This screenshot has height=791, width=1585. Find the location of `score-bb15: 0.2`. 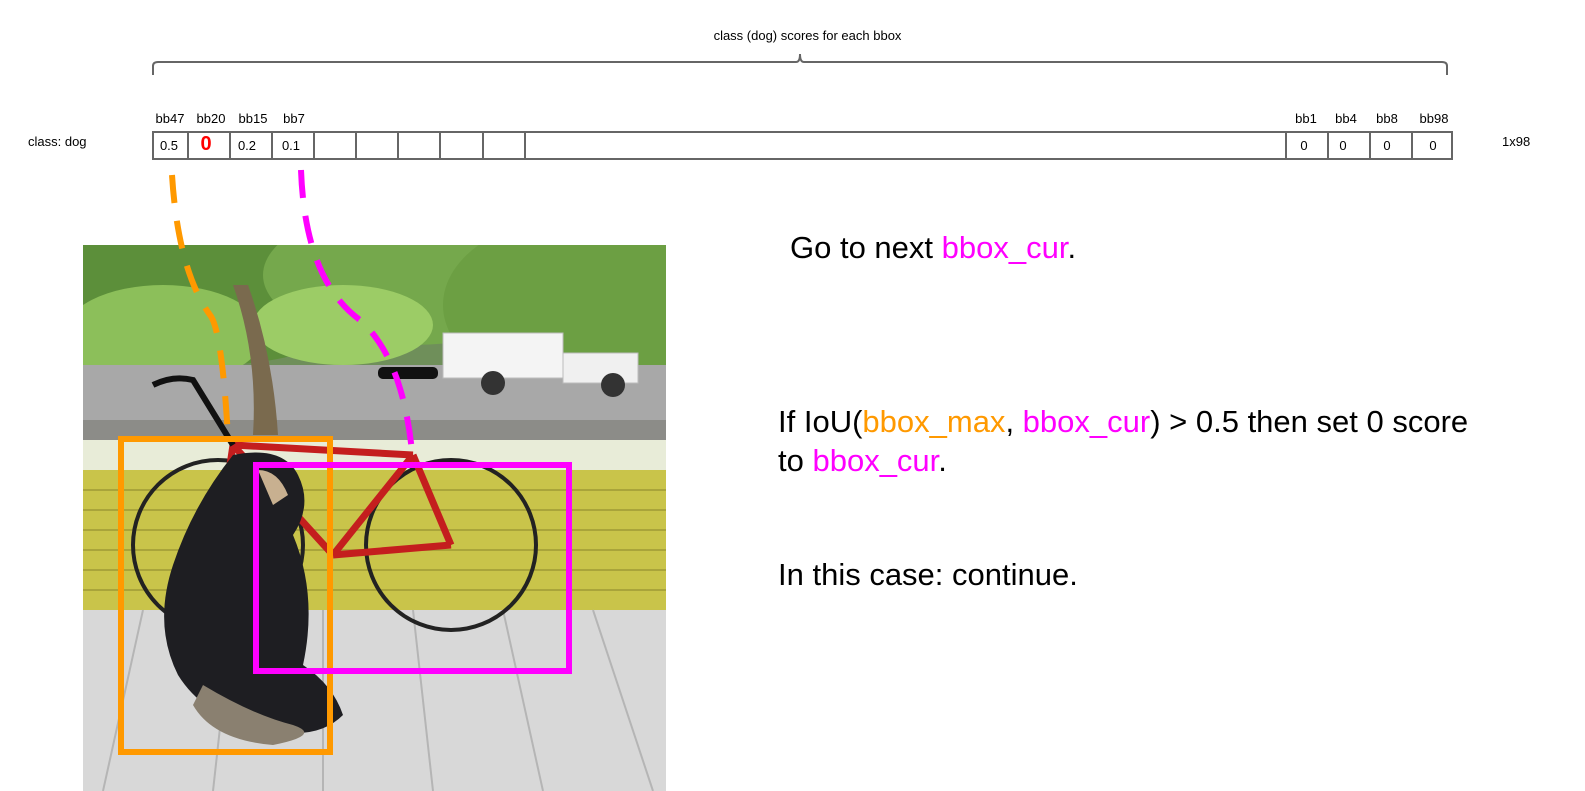

score-bb15: 0.2 is located at coordinates (247, 145).